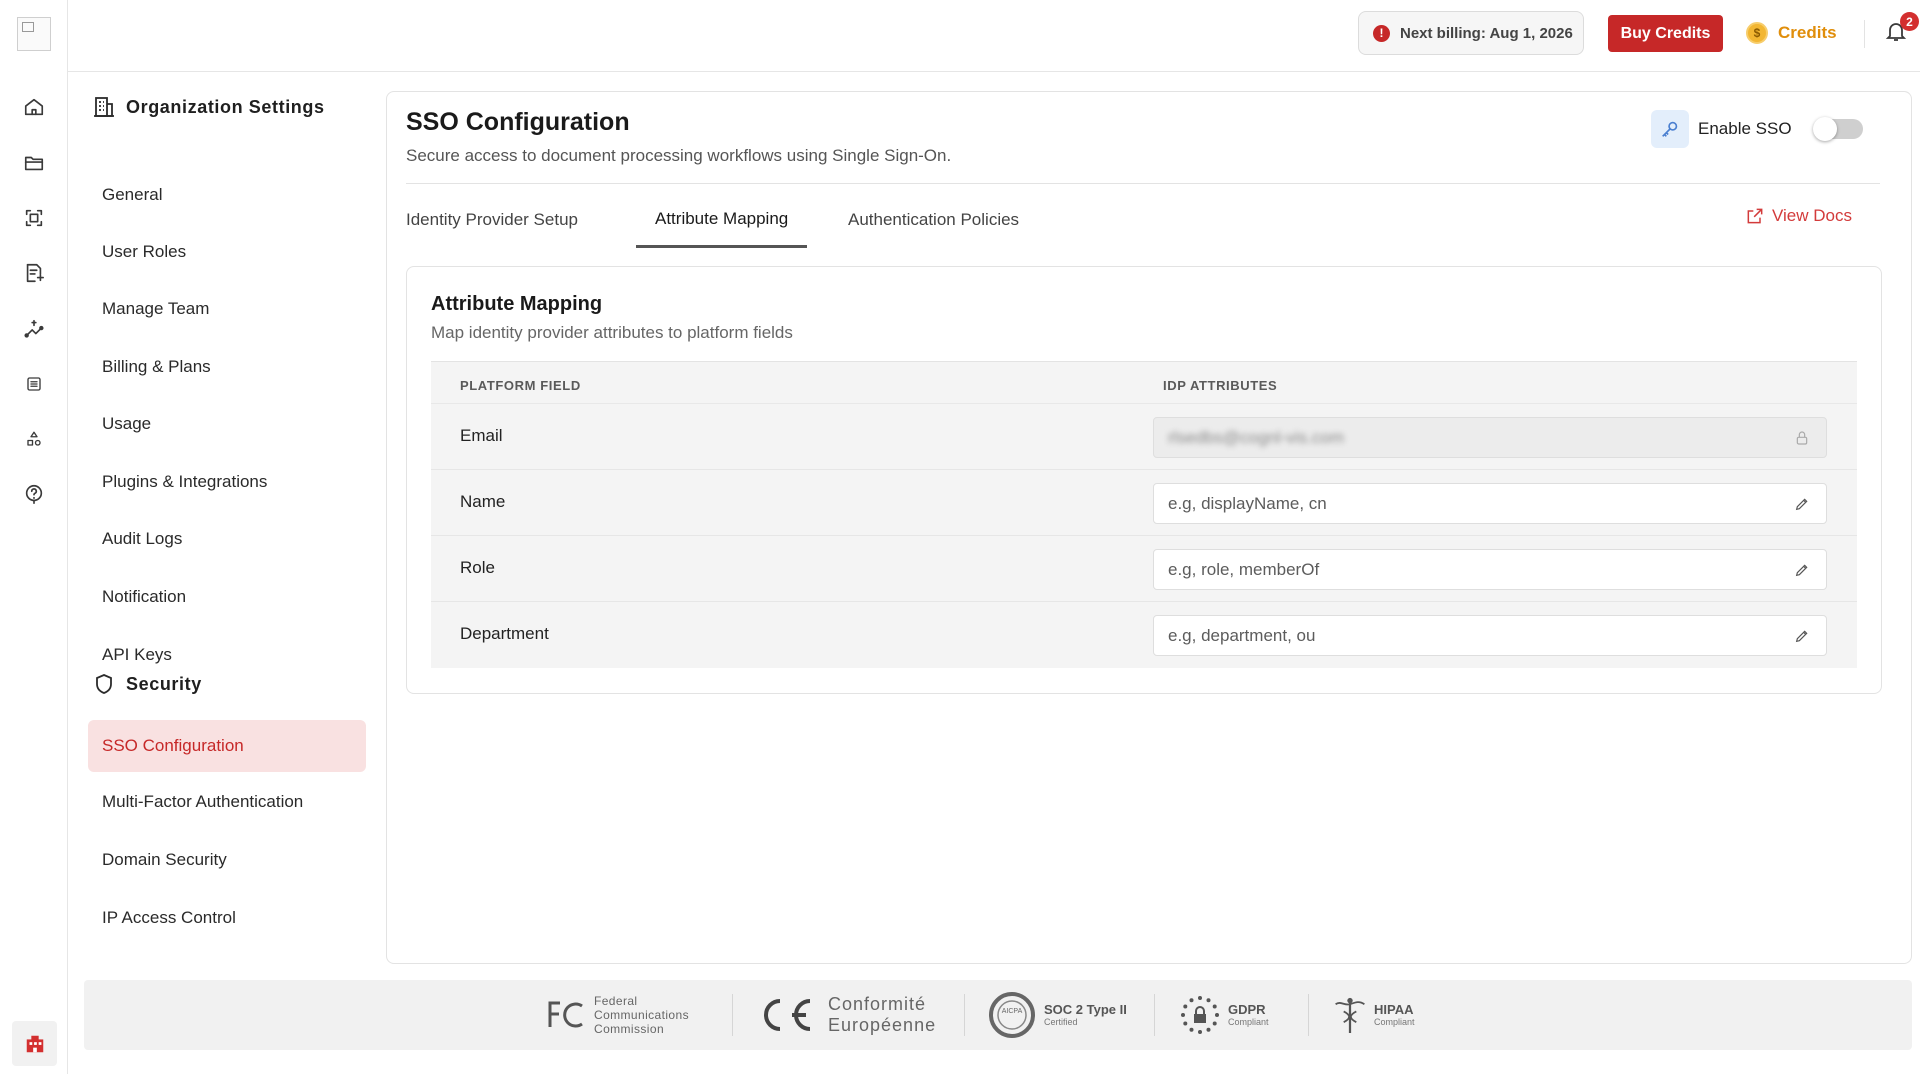 Image resolution: width=1920 pixels, height=1074 pixels. What do you see at coordinates (1143, 183) in the screenshot?
I see `header-divider` at bounding box center [1143, 183].